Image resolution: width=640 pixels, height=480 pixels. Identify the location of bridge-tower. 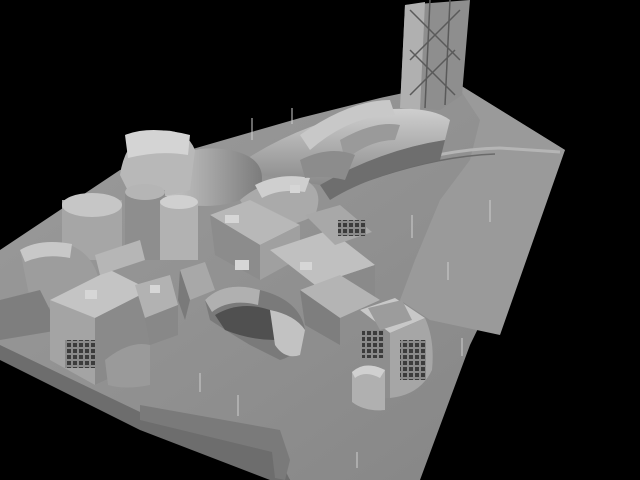
(435, 55).